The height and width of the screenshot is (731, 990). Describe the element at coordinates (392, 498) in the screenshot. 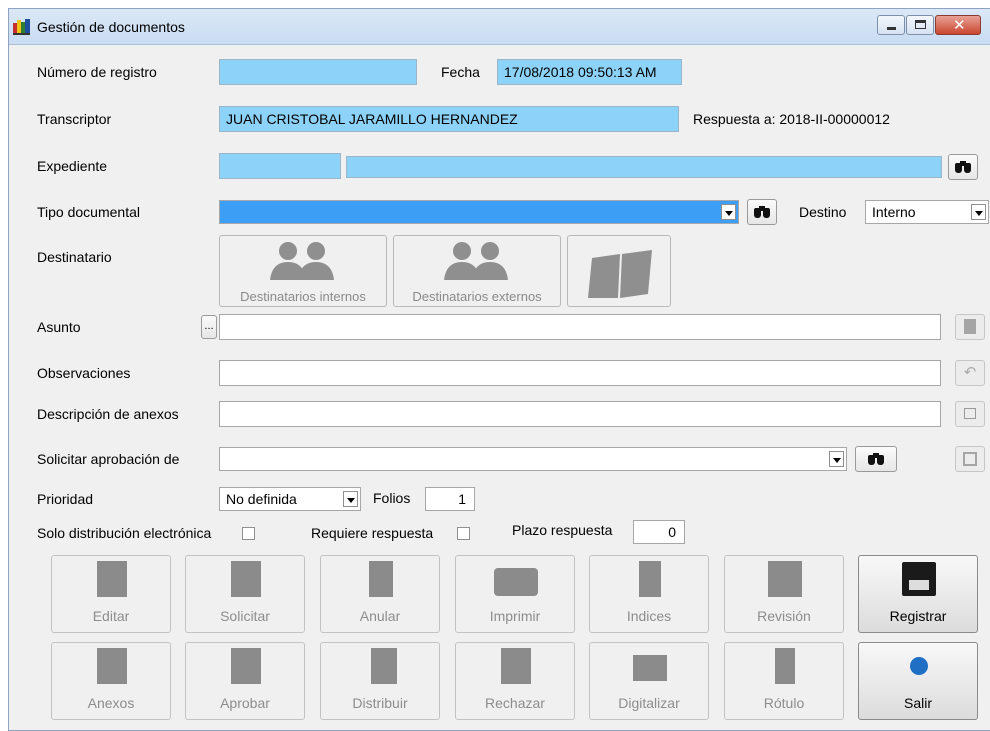

I see `folios-label: Folios` at that location.